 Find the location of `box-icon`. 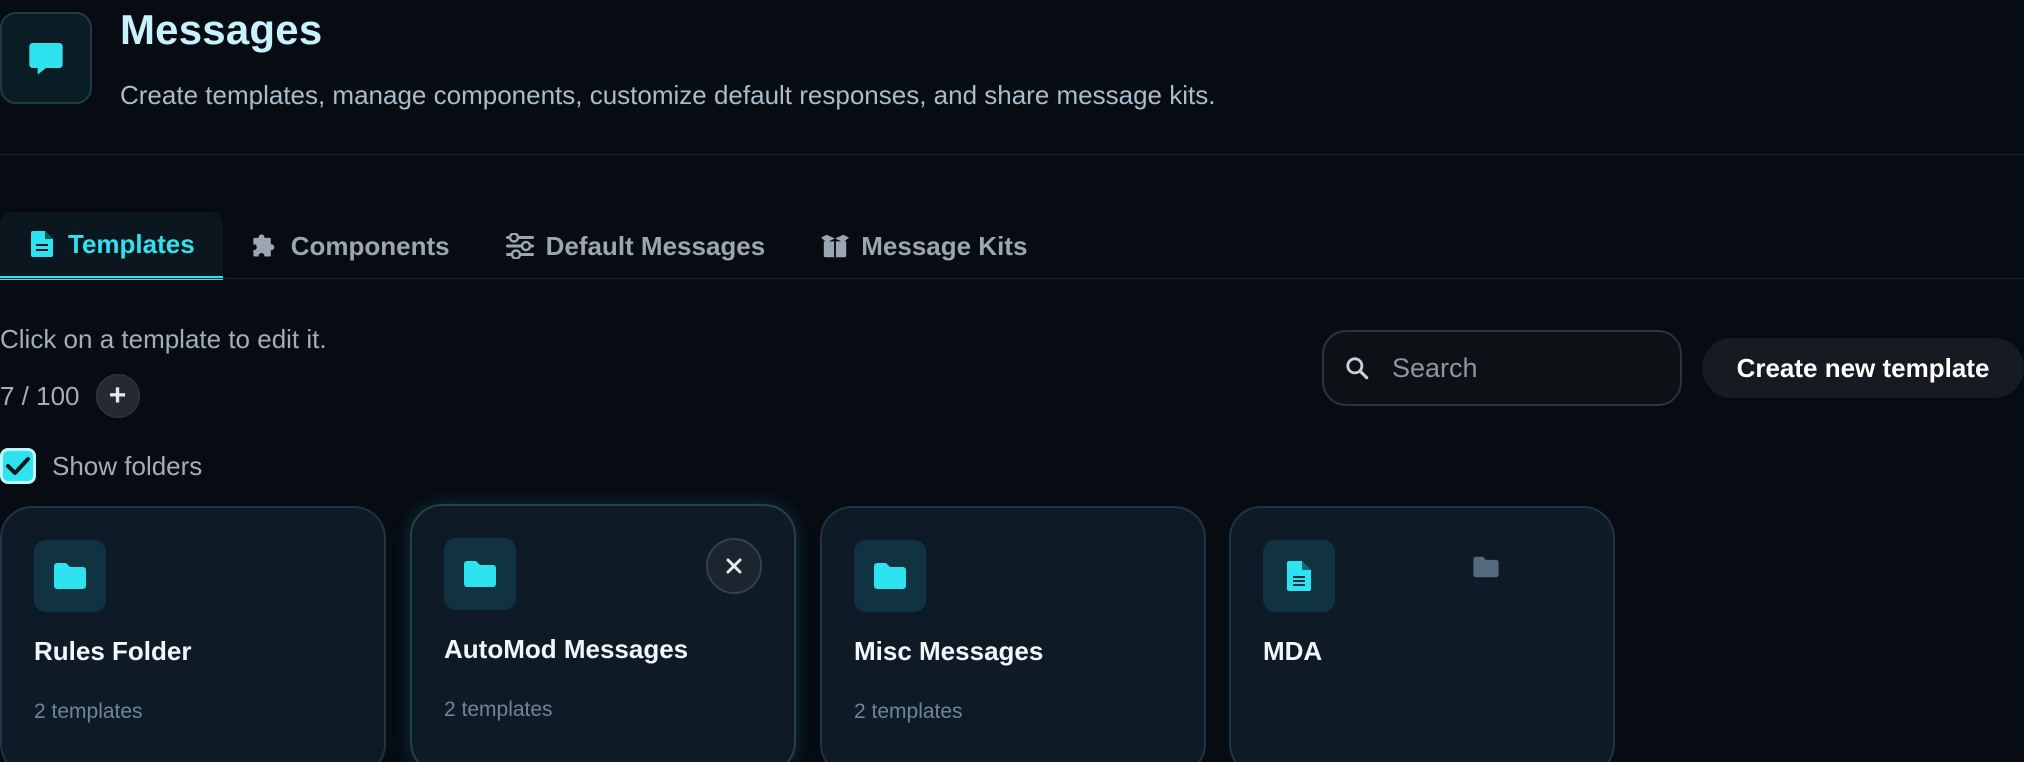

box-icon is located at coordinates (835, 246).